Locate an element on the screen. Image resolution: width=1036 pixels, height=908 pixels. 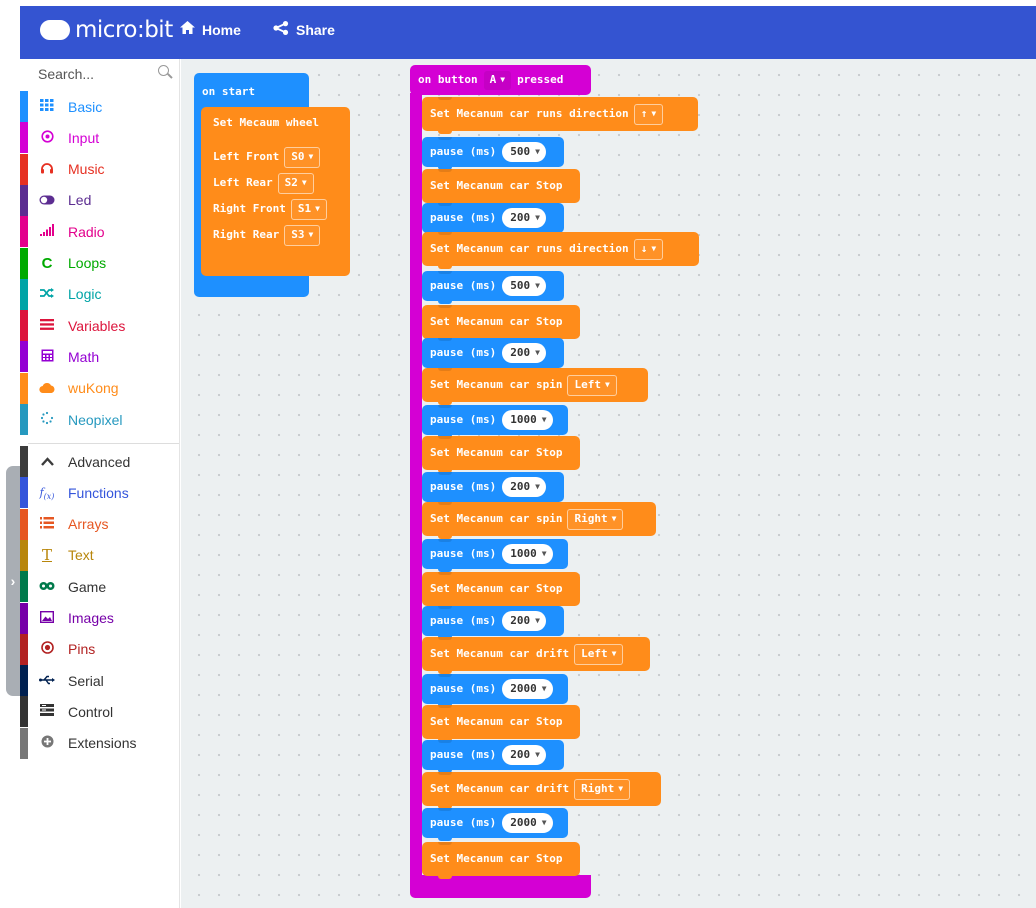
category-advanced: Advanced is located at coordinates (99, 461).